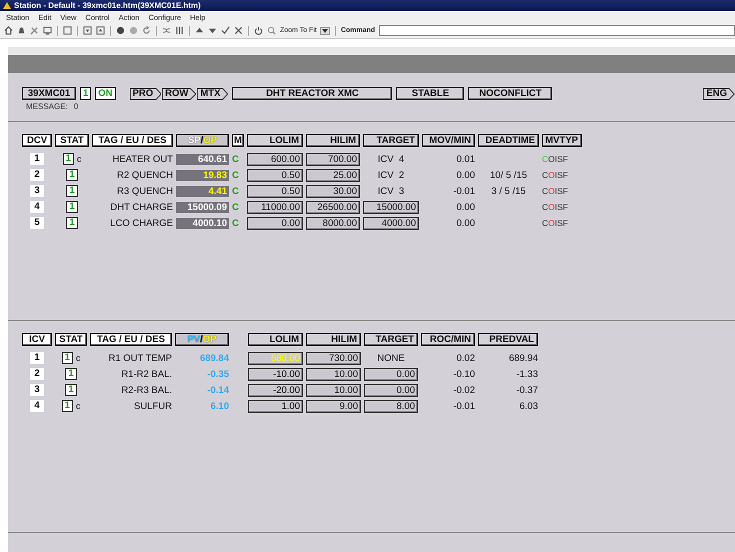  I want to click on app-icon, so click(7, 5).